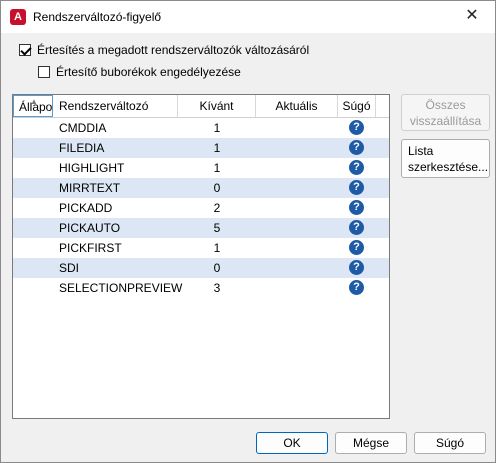 The image size is (496, 463). Describe the element at coordinates (292, 443) in the screenshot. I see `ok-button: OK` at that location.